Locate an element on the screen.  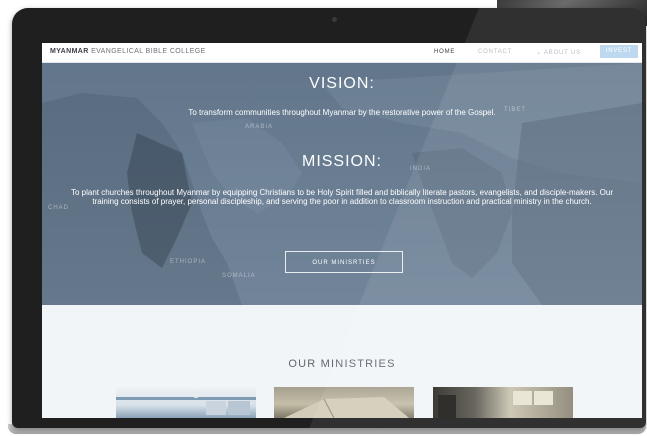
nav-home: HOME is located at coordinates (444, 52).